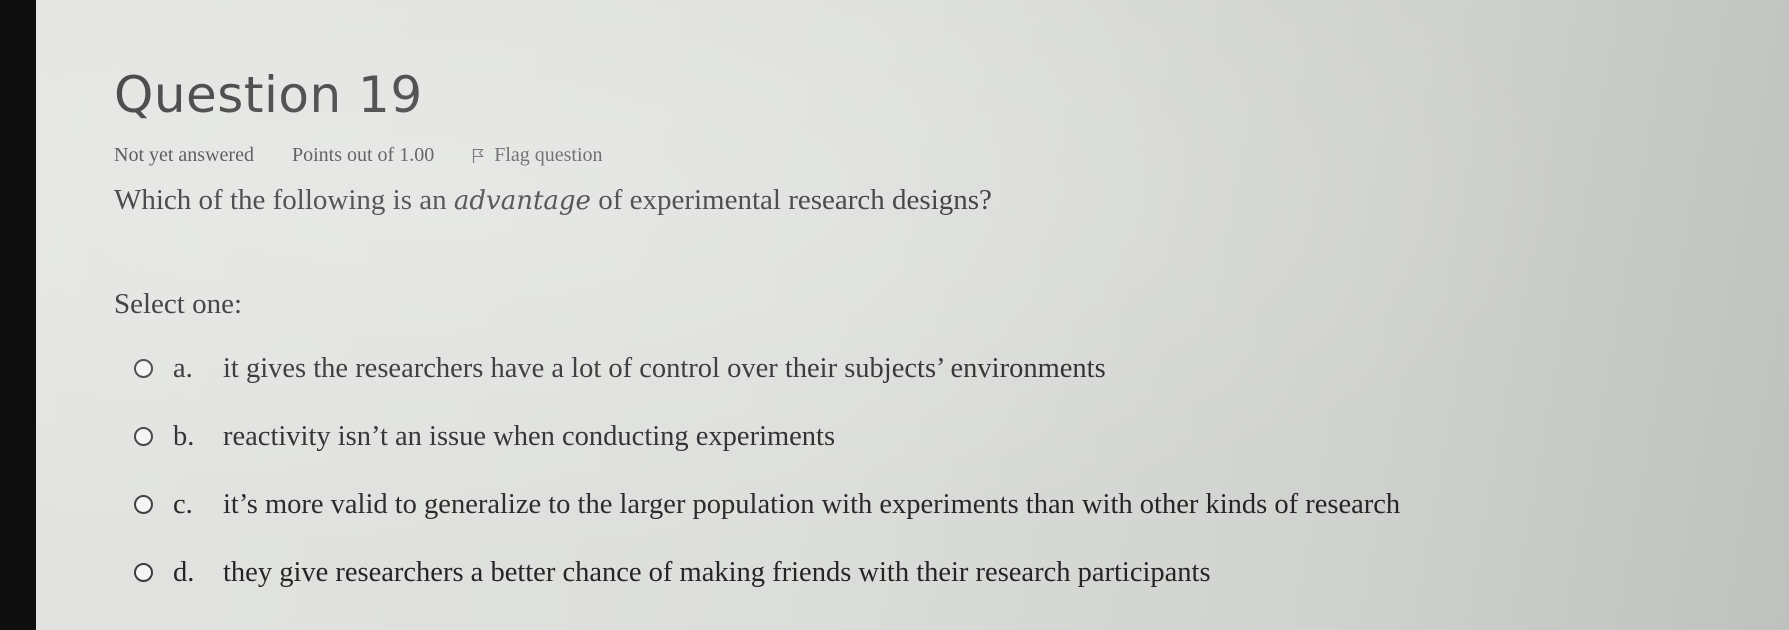 The width and height of the screenshot is (1789, 630). Describe the element at coordinates (548, 155) in the screenshot. I see `flag-question-label: Flag question` at that location.